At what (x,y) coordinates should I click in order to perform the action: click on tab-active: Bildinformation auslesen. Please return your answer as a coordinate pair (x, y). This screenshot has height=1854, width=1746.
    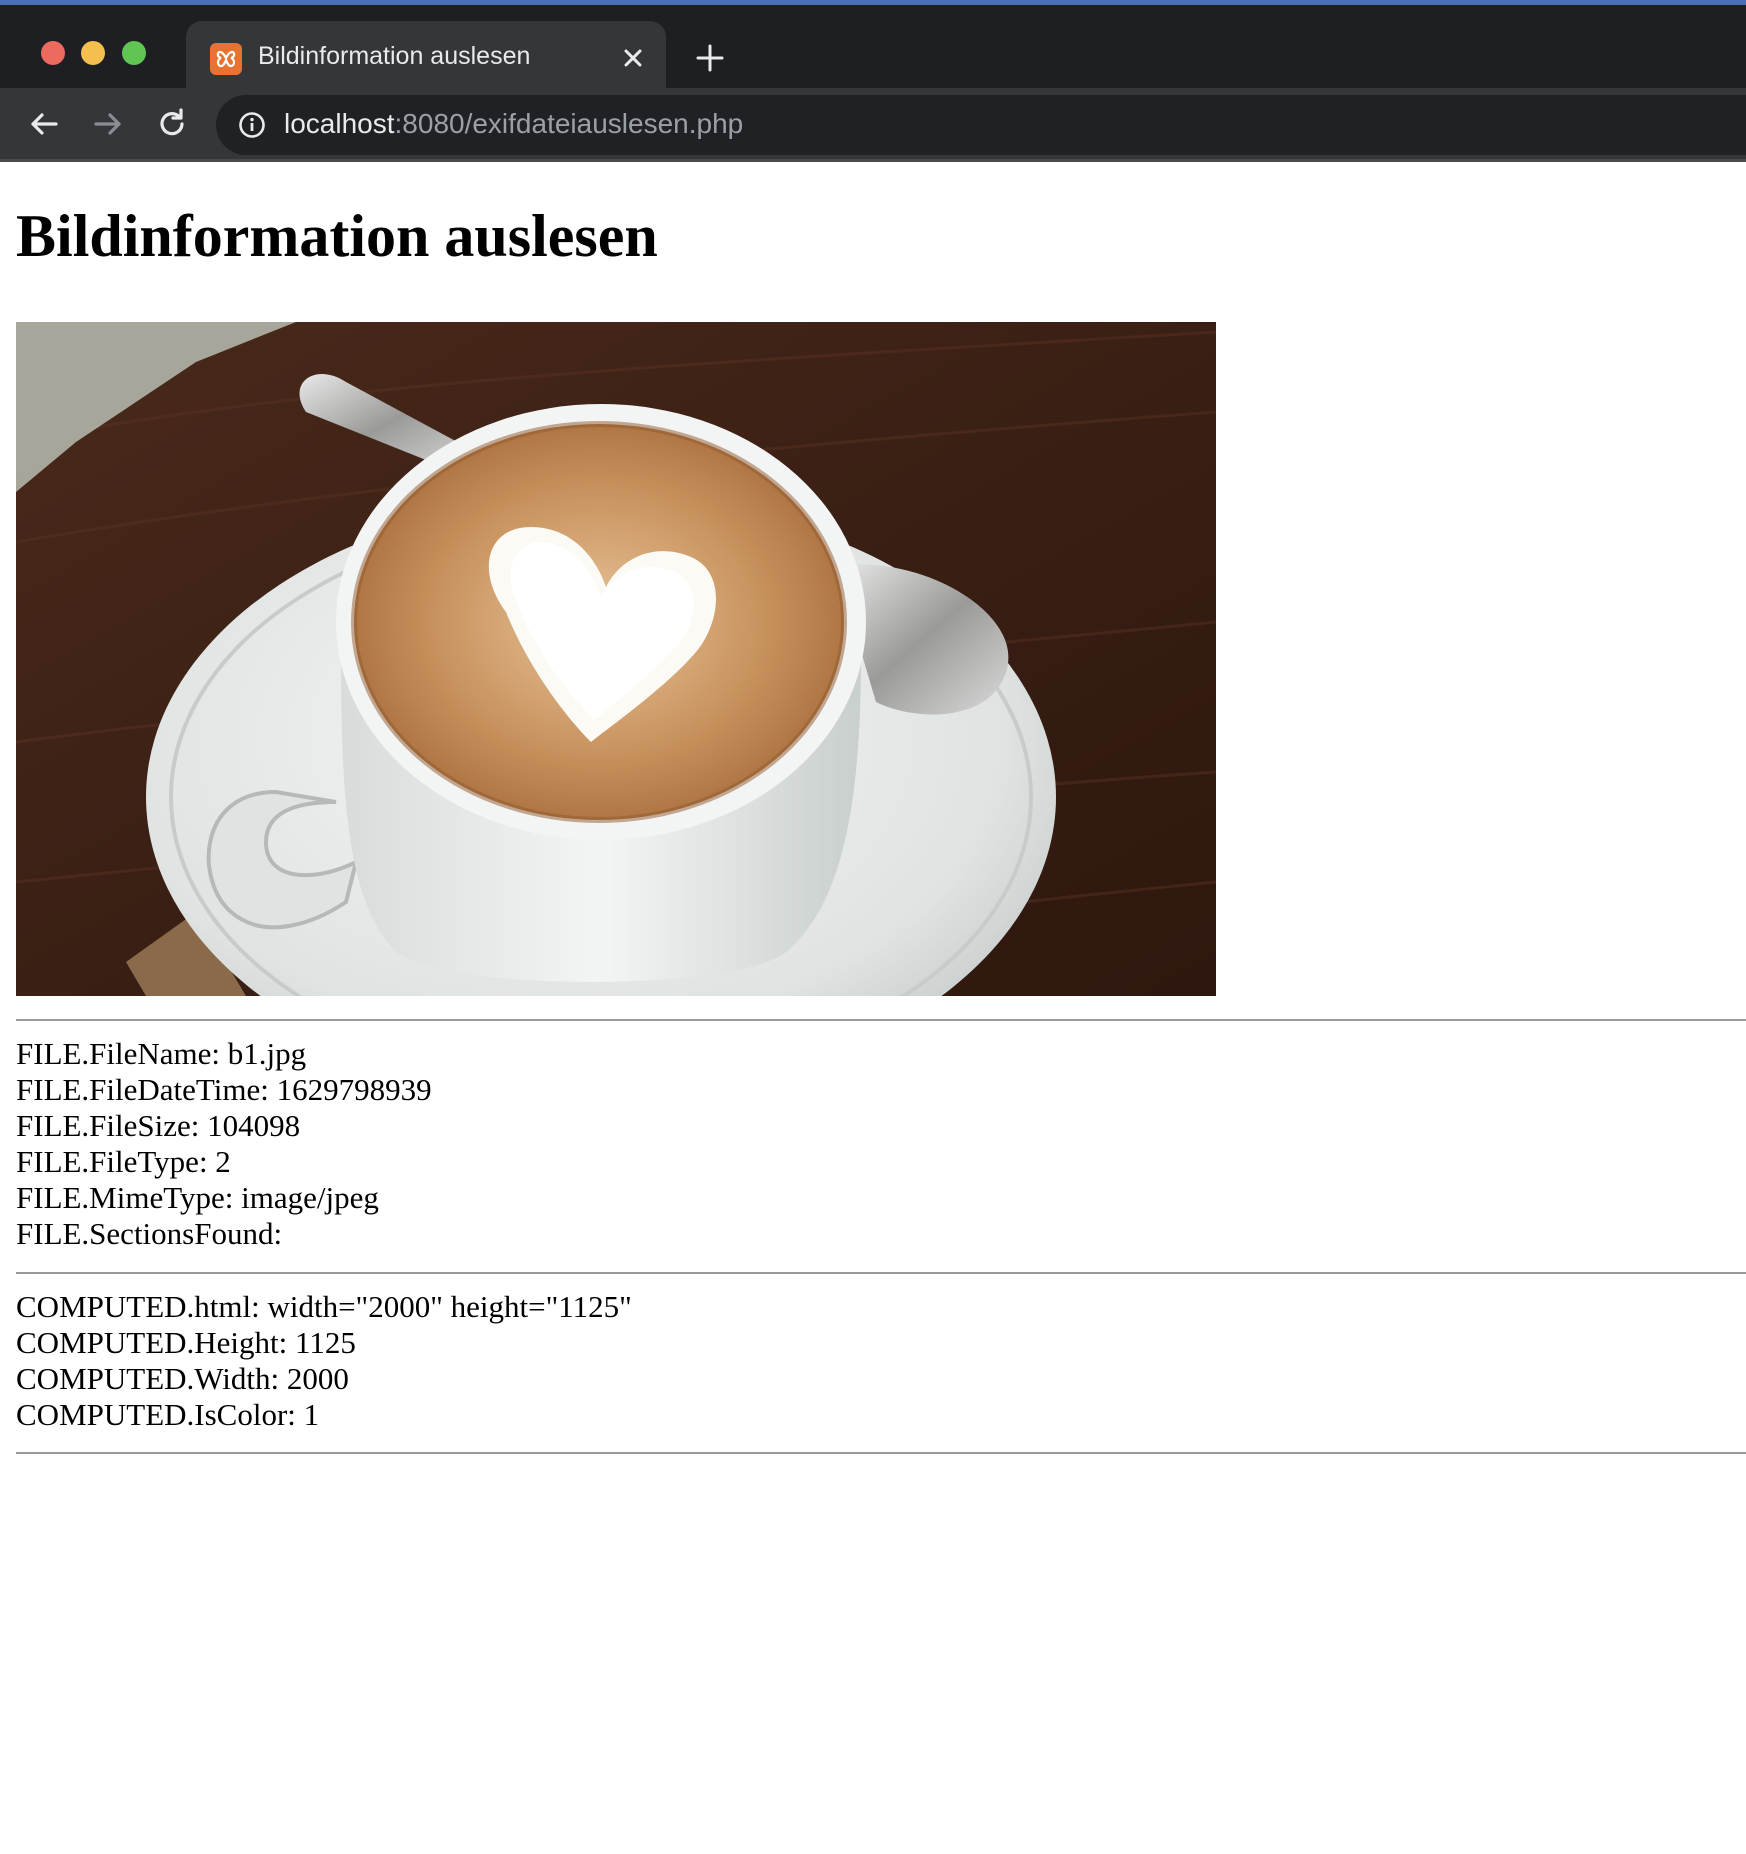
    Looking at the image, I should click on (426, 57).